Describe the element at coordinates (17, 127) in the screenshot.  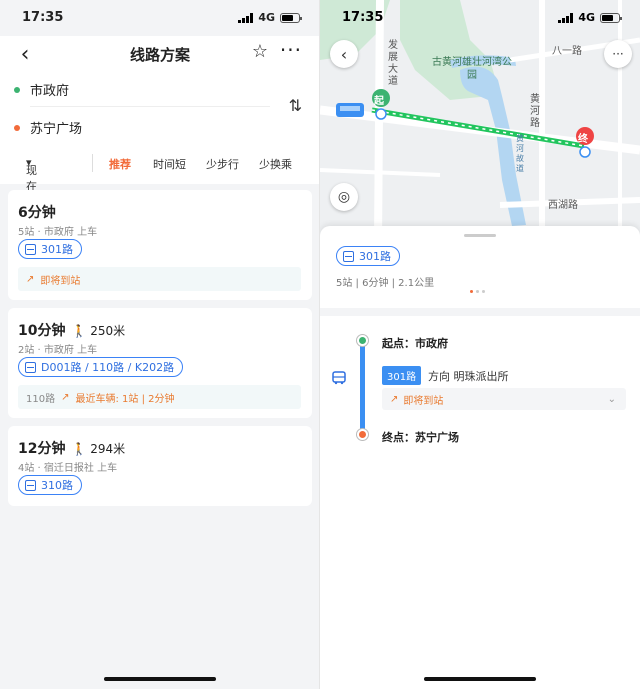
I see `destination-dot-icon` at that location.